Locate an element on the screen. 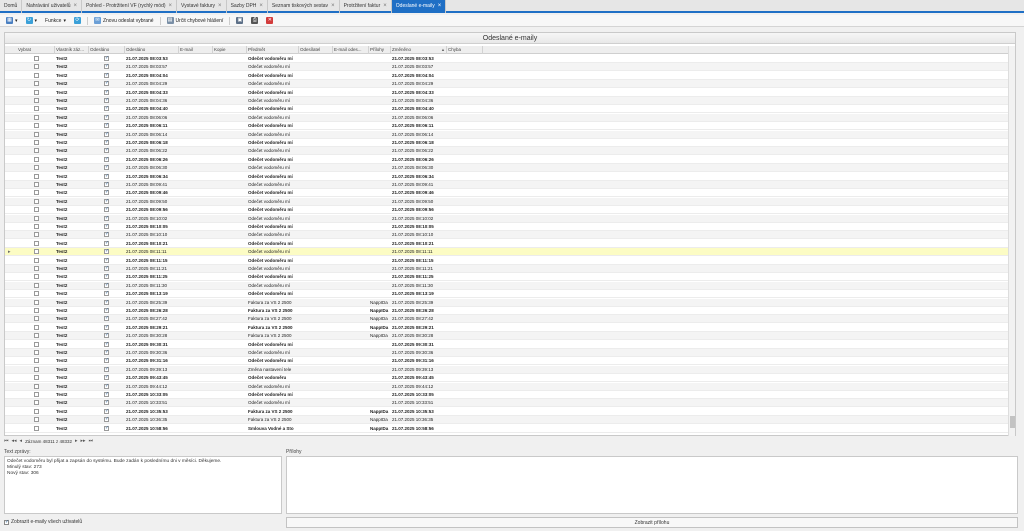  column-header: Změněno is located at coordinates (419, 50).